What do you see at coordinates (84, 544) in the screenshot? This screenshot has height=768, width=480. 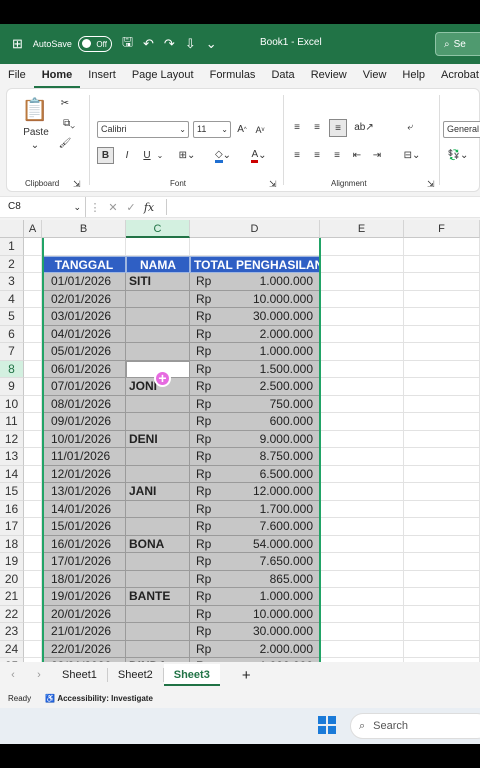 I see `date-cell: 16/01/2026` at bounding box center [84, 544].